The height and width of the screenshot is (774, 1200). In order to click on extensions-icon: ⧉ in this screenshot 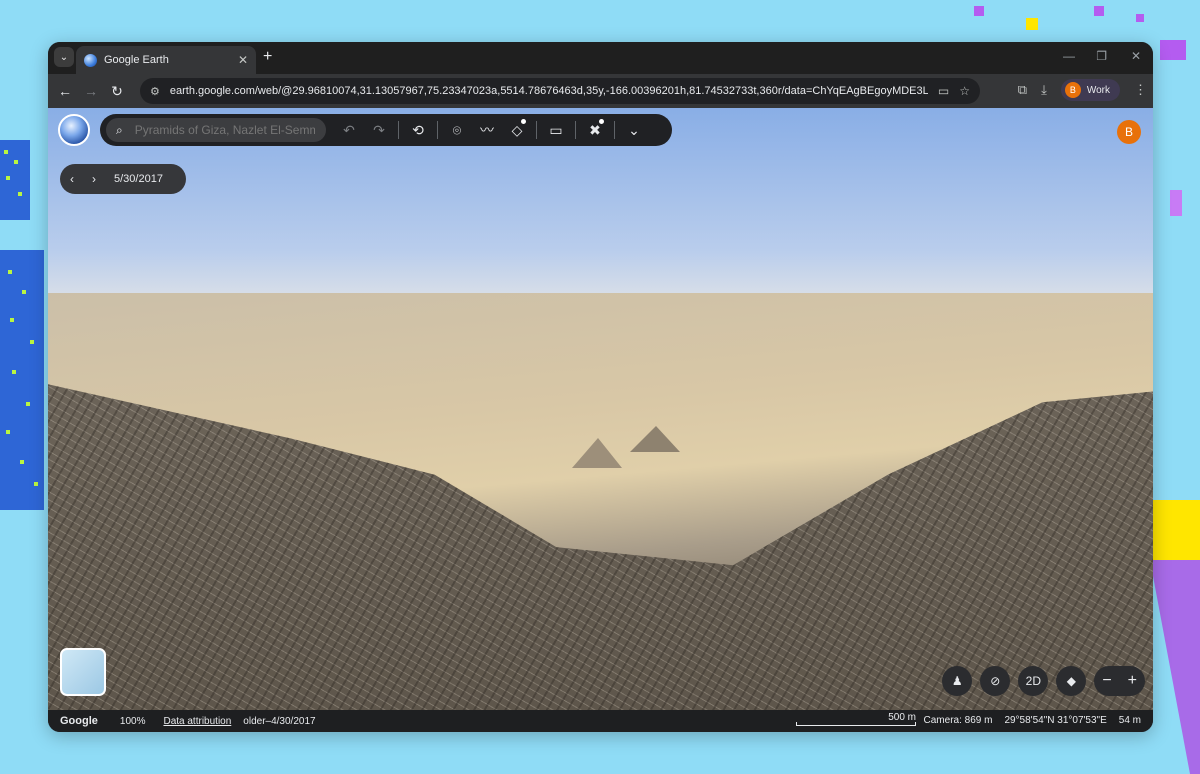, I will do `click(1022, 90)`.